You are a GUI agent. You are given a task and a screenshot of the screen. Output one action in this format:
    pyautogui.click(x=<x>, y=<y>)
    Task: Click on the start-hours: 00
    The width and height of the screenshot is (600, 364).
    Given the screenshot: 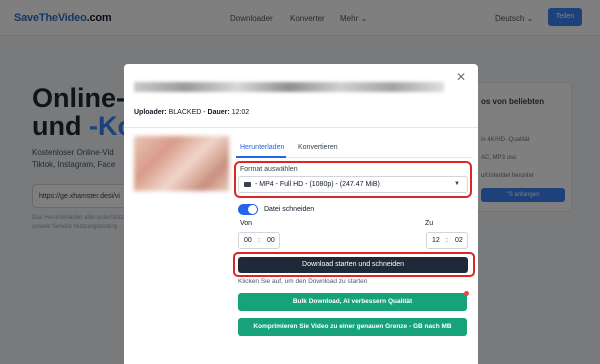 What is the action you would take?
    pyautogui.click(x=248, y=240)
    